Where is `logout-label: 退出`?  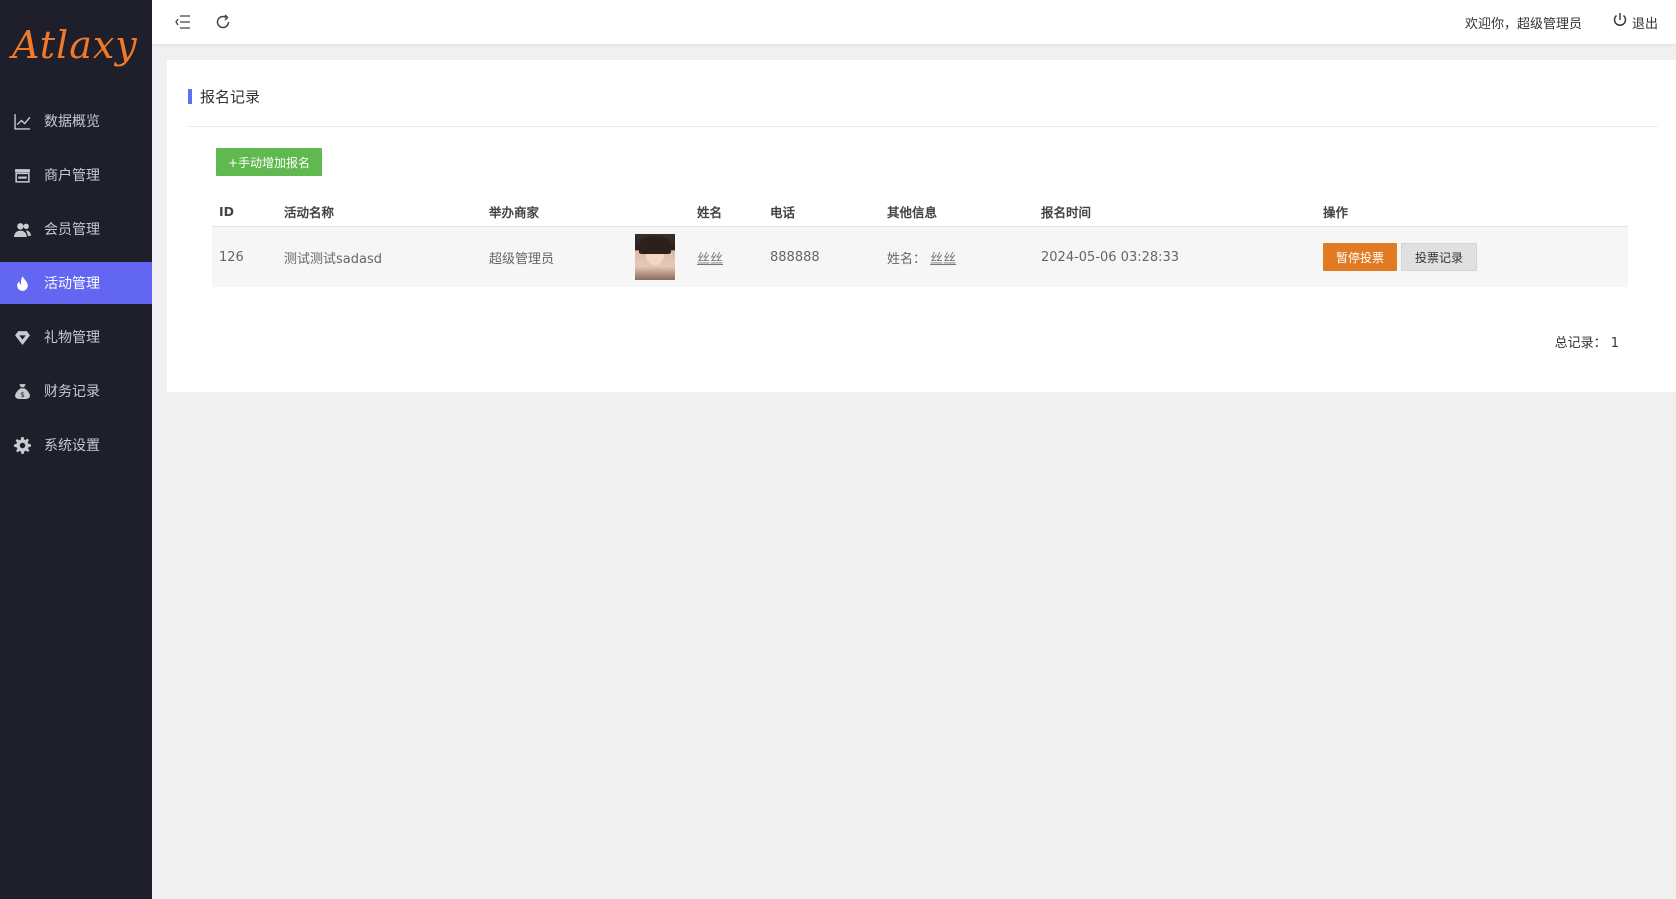 logout-label: 退出 is located at coordinates (1644, 24).